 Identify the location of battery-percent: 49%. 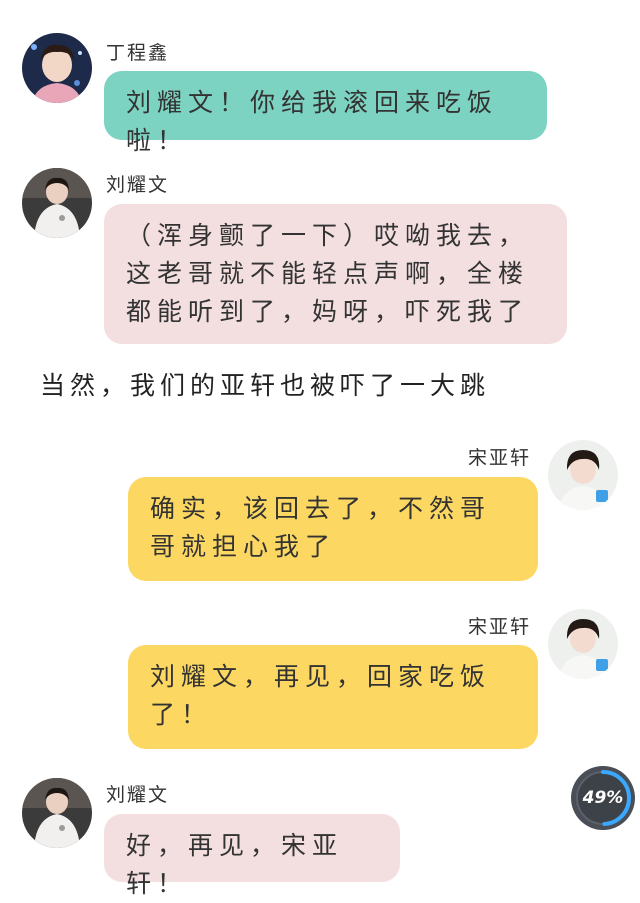
(603, 798).